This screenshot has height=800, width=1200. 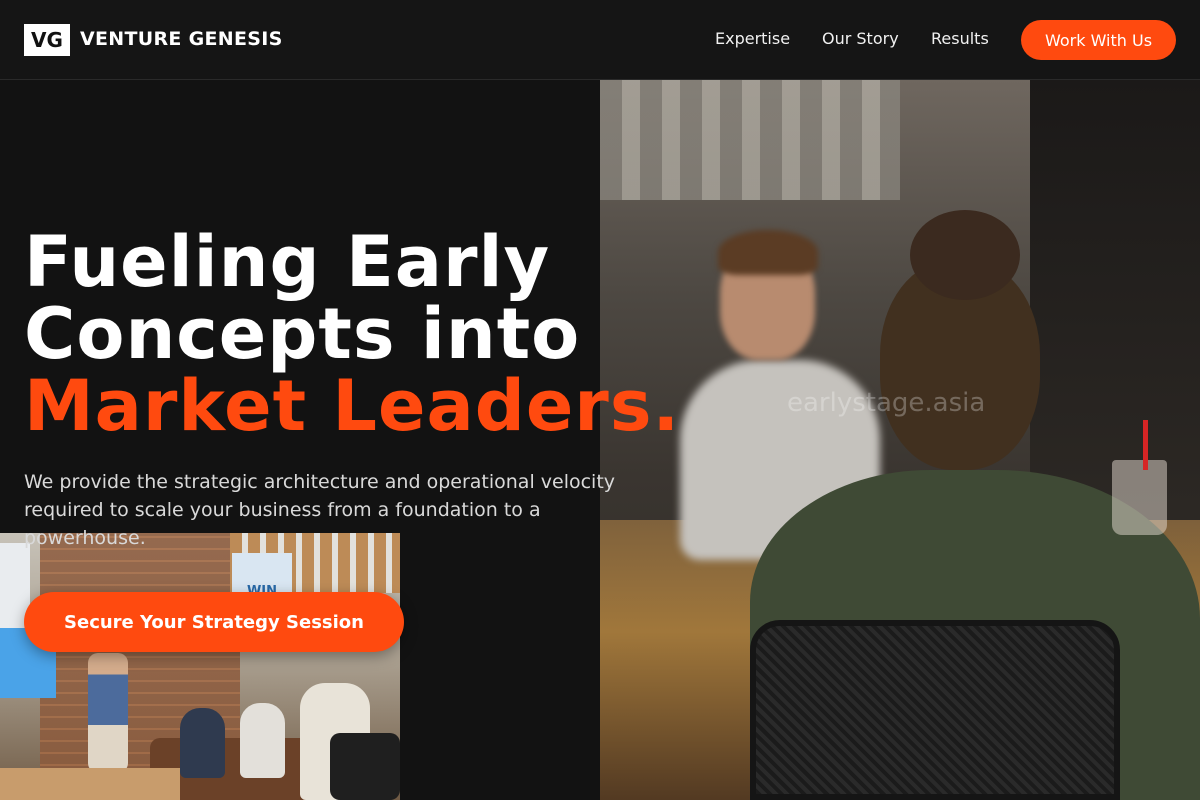 What do you see at coordinates (752, 38) in the screenshot?
I see `nav-link-expertise: Expertise` at bounding box center [752, 38].